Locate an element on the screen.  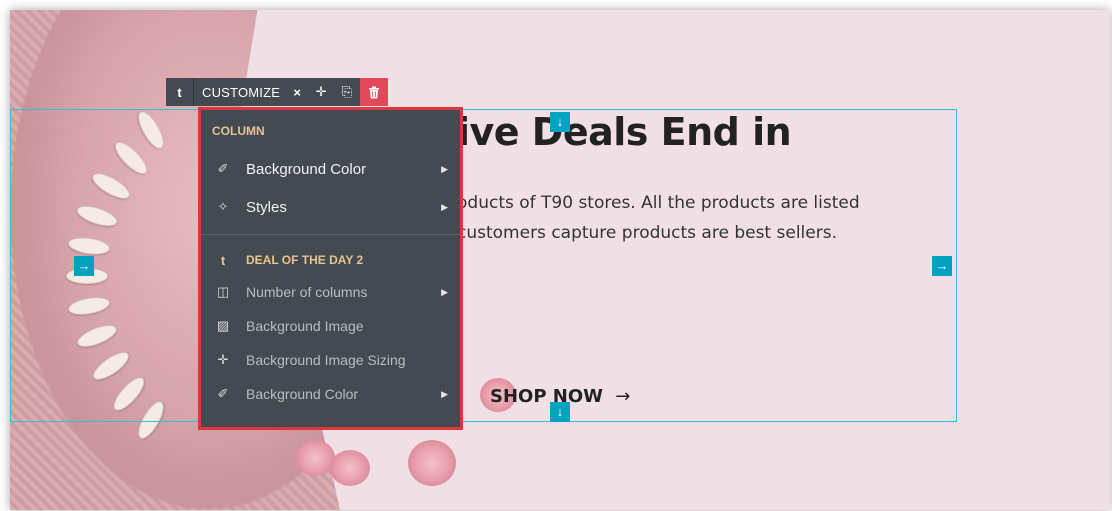
move-icon: ✛ is located at coordinates (321, 92).